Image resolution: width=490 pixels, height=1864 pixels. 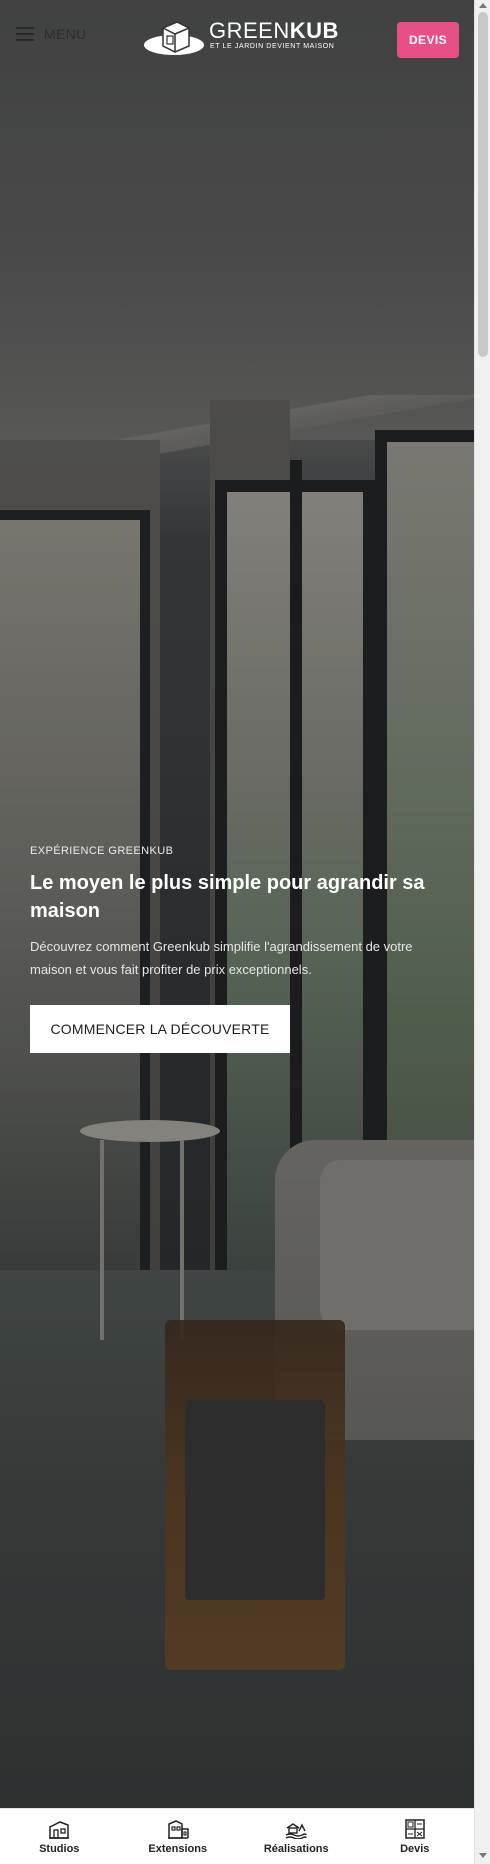 What do you see at coordinates (296, 1831) in the screenshot?
I see `realisations-icon` at bounding box center [296, 1831].